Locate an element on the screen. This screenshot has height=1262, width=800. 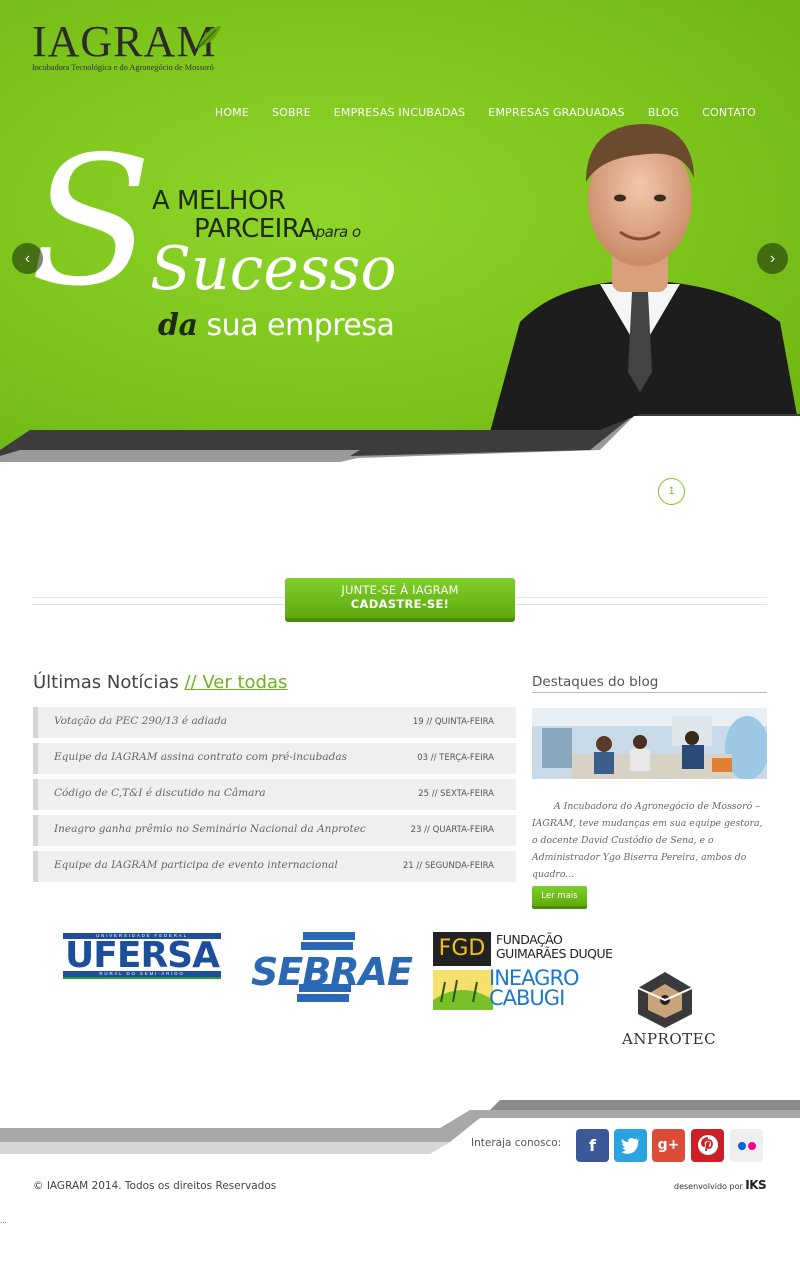
hero-bottom-wave is located at coordinates (400, 438).